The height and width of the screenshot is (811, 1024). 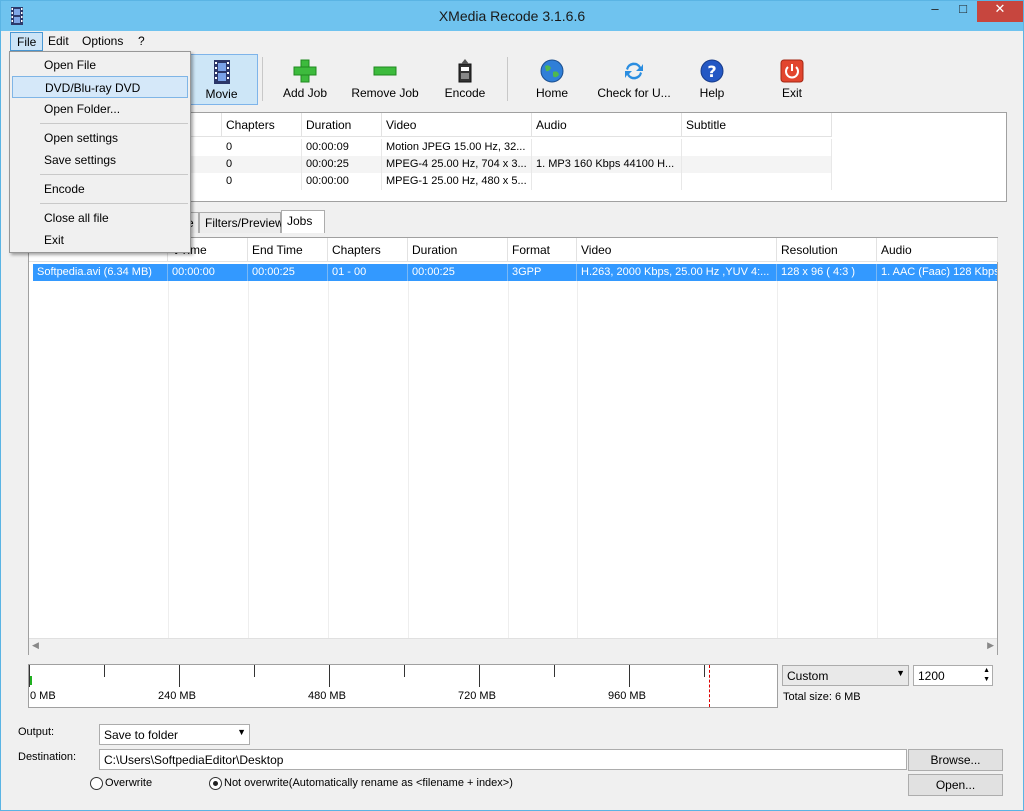 What do you see at coordinates (305, 93) in the screenshot?
I see `add-job-label: Add Job` at bounding box center [305, 93].